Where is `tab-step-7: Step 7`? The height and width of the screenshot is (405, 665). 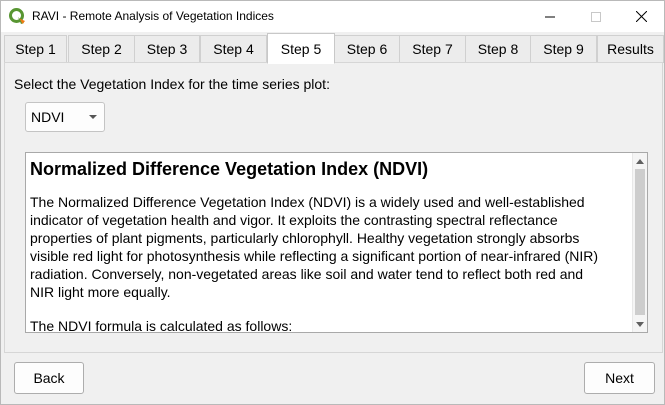 tab-step-7: Step 7 is located at coordinates (432, 49).